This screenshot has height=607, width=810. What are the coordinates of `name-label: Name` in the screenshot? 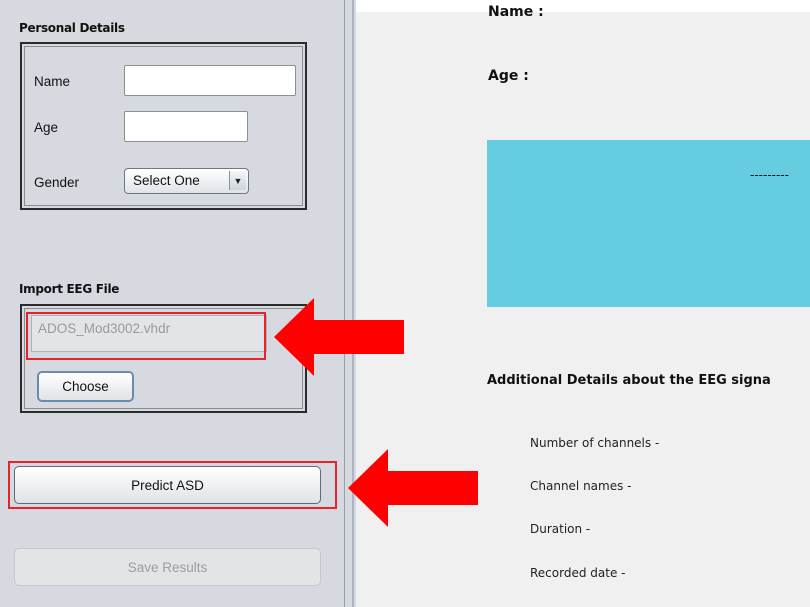 It's located at (52, 81).